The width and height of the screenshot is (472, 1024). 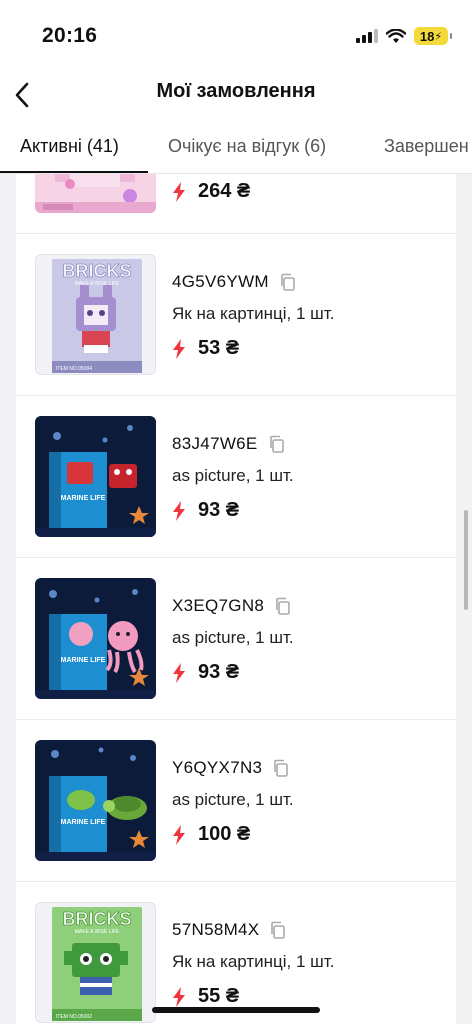 I want to click on order-number: 83J47W6E, so click(x=215, y=443).